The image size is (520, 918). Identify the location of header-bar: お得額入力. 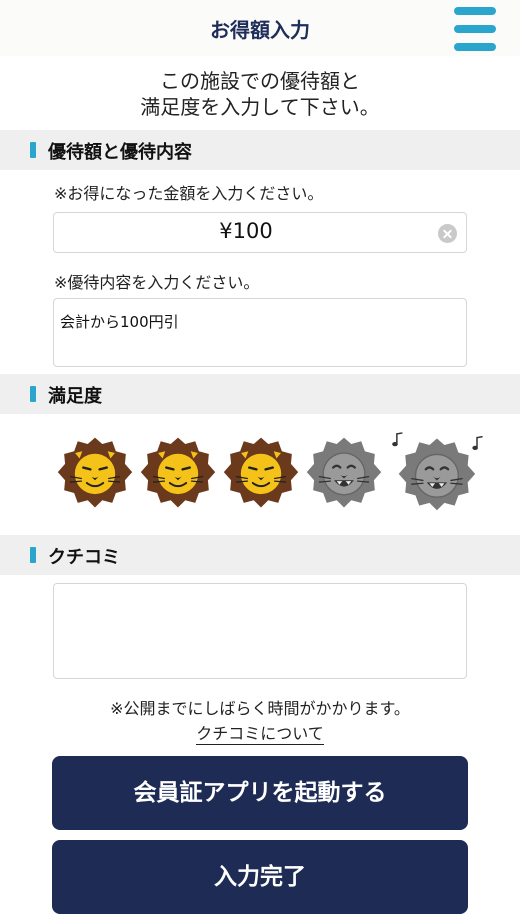
(260, 28).